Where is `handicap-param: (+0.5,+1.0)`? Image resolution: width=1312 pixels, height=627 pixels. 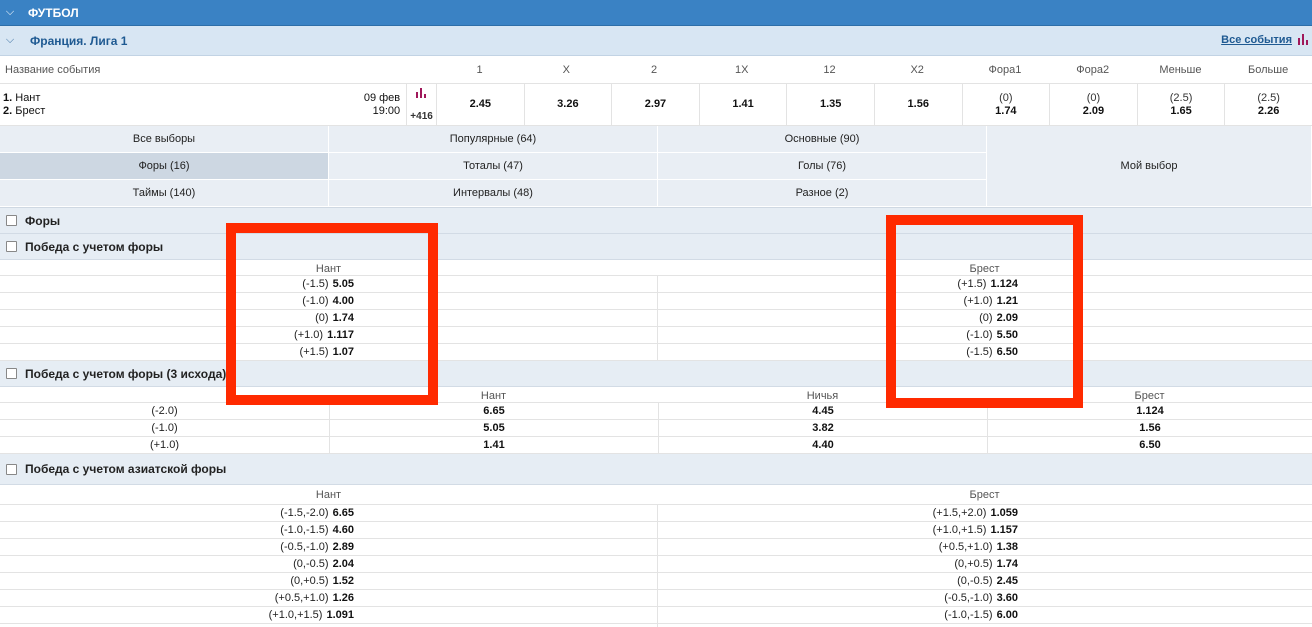 handicap-param: (+0.5,+1.0) is located at coordinates (965, 547).